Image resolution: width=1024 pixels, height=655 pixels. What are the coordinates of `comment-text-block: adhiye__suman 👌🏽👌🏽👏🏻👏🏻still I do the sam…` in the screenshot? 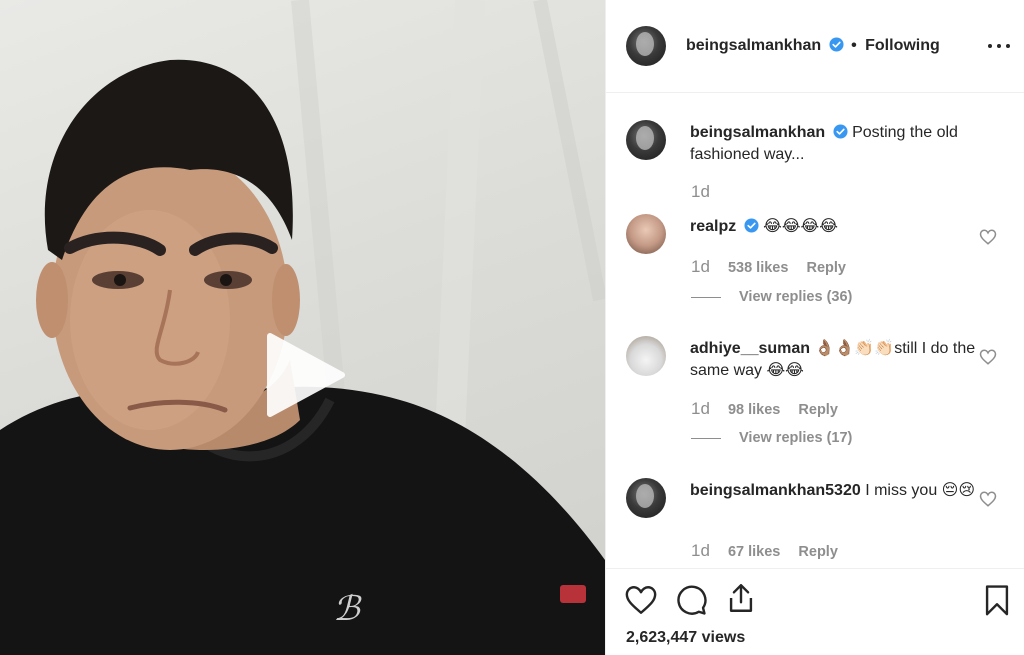 It's located at (835, 360).